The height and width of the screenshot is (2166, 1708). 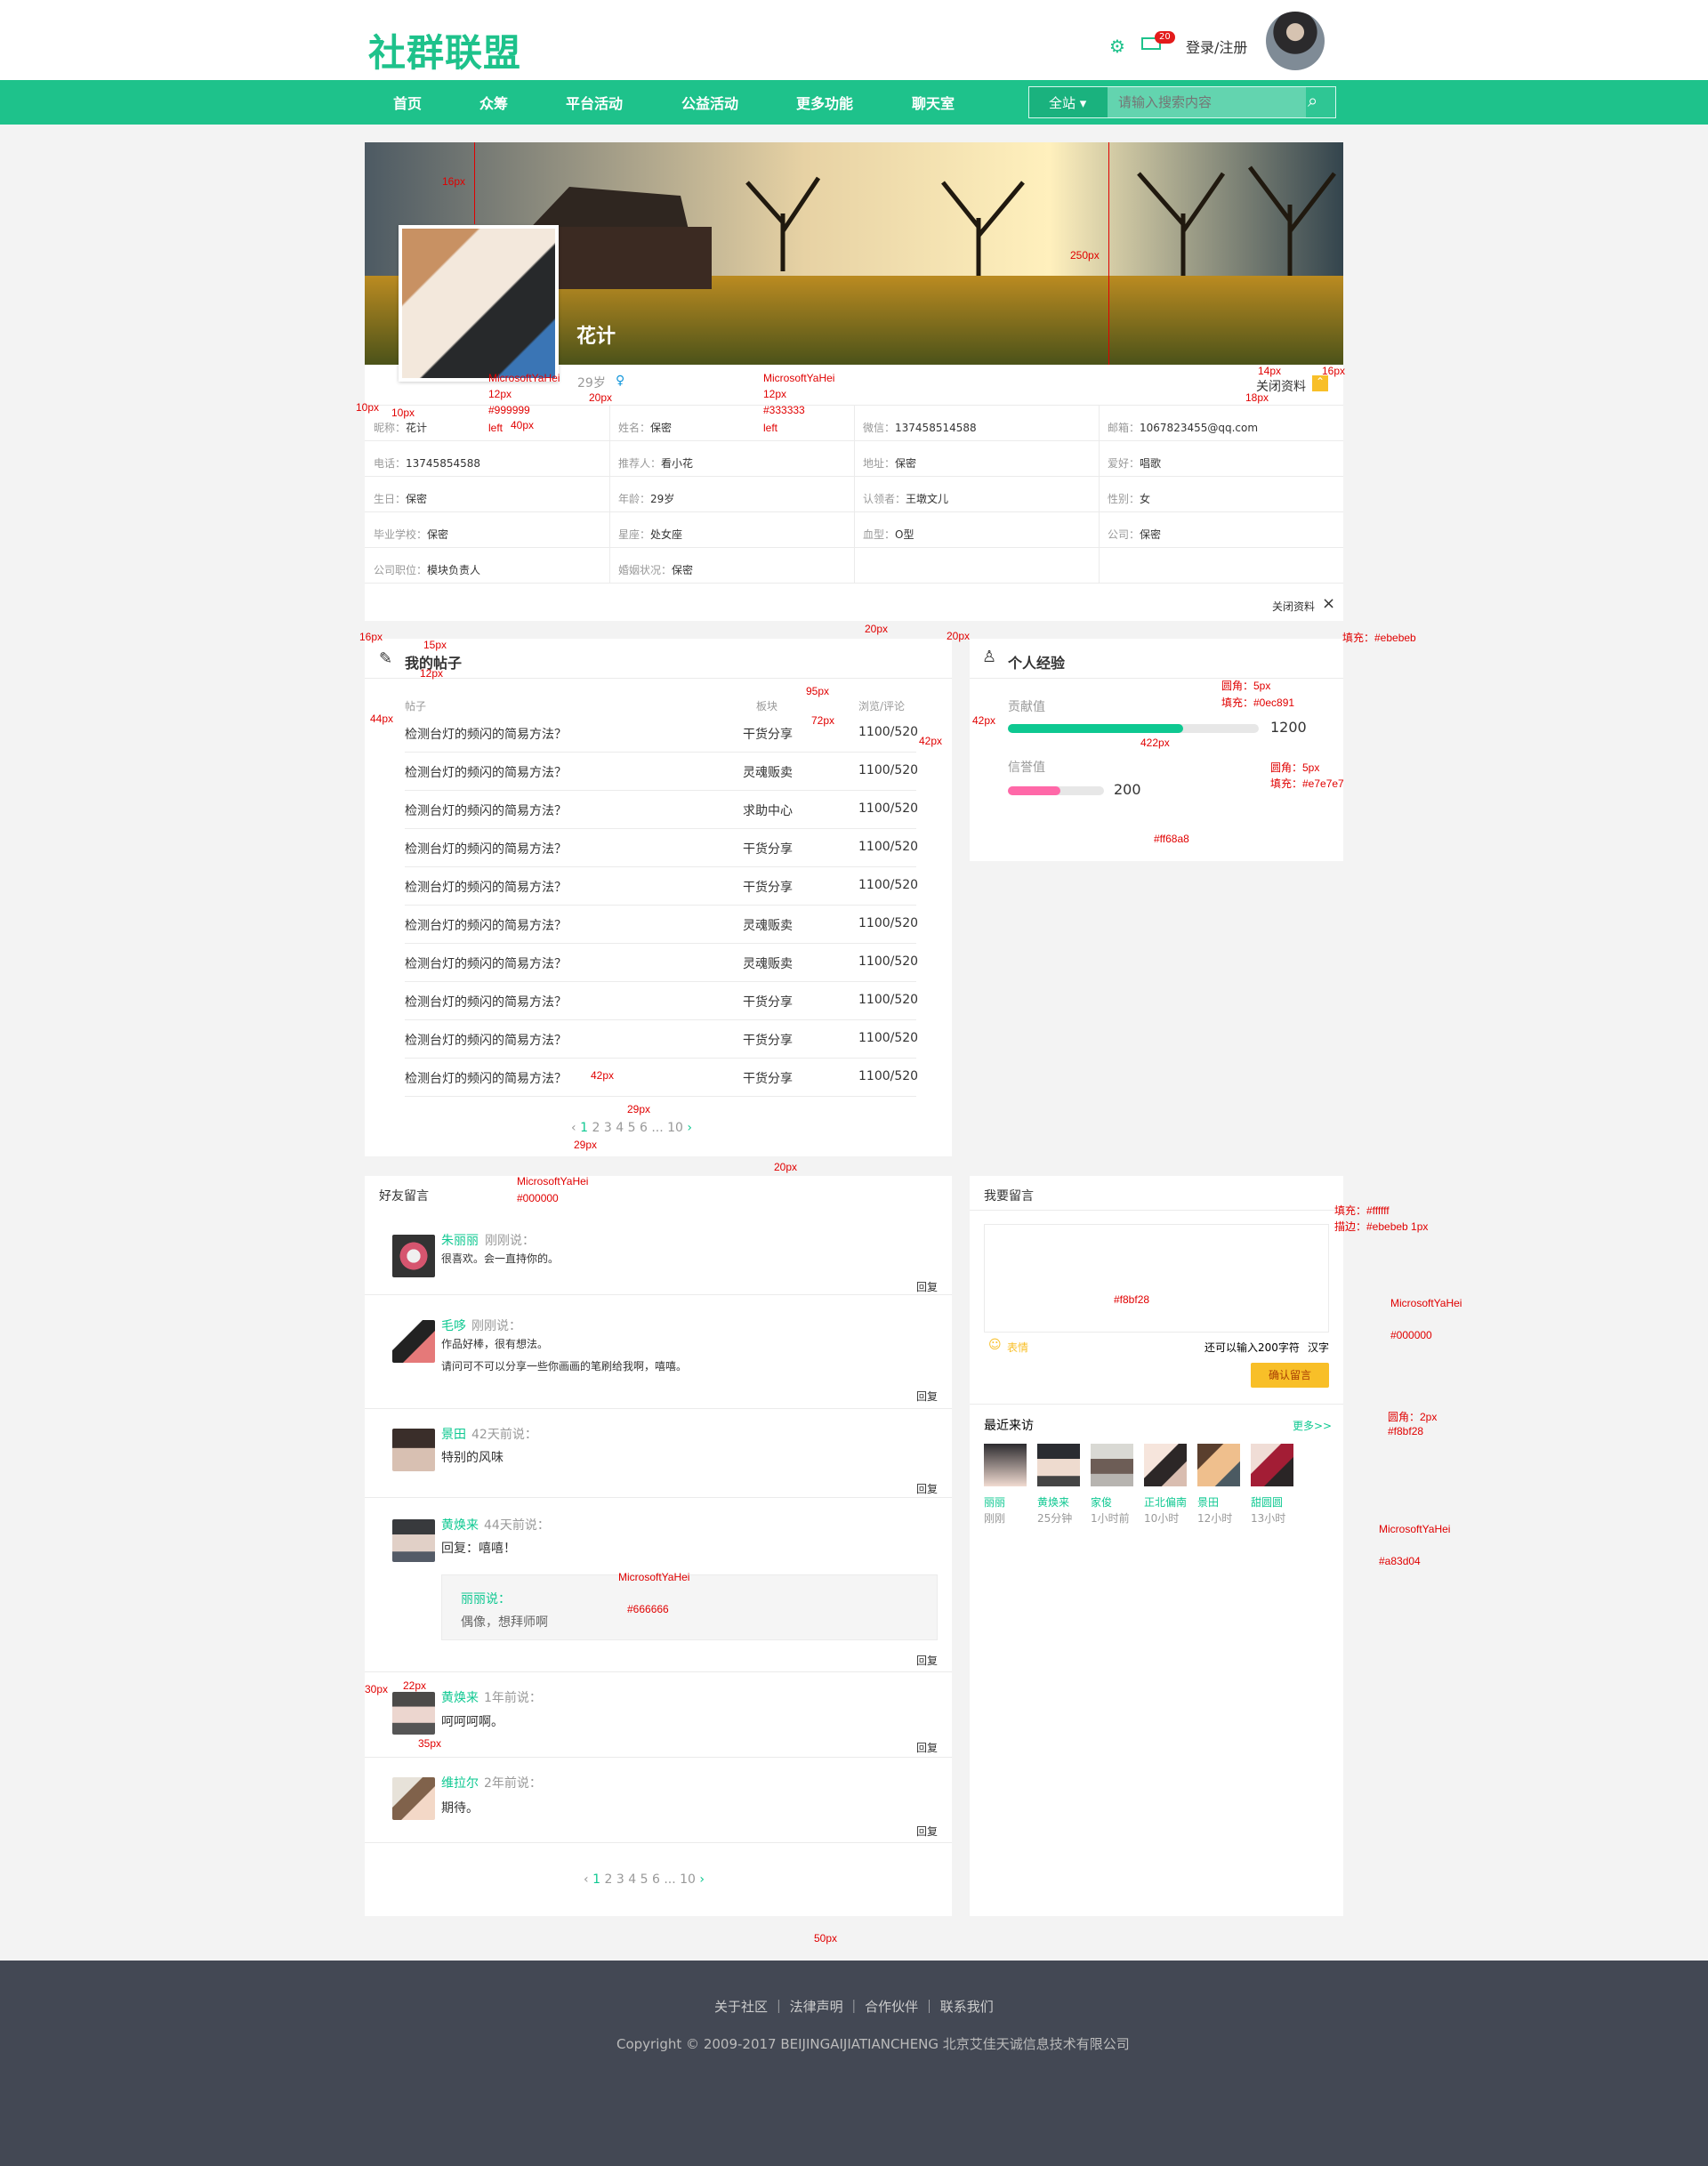 What do you see at coordinates (1295, 41) in the screenshot?
I see `user-avatar` at bounding box center [1295, 41].